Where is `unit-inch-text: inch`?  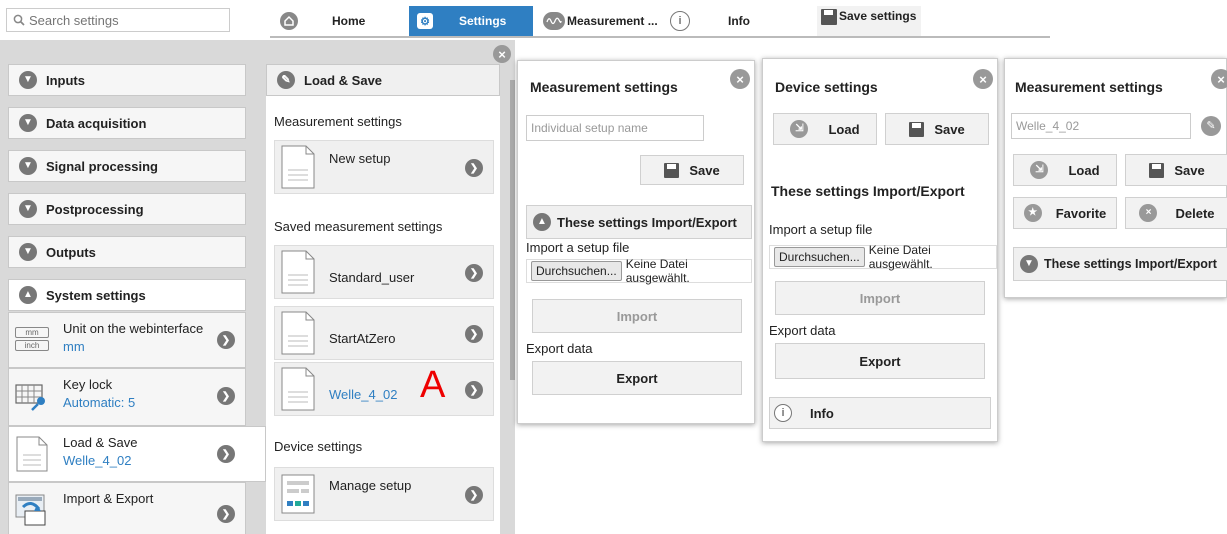 unit-inch-text: inch is located at coordinates (32, 345).